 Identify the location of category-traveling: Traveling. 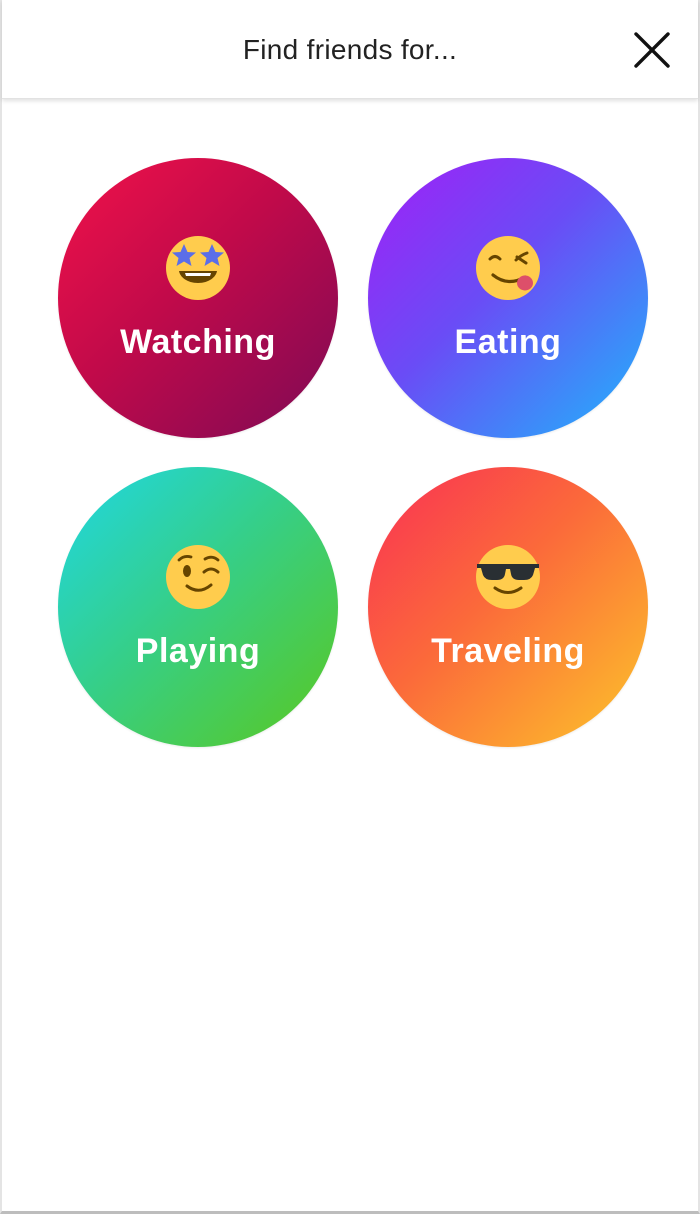
(508, 607).